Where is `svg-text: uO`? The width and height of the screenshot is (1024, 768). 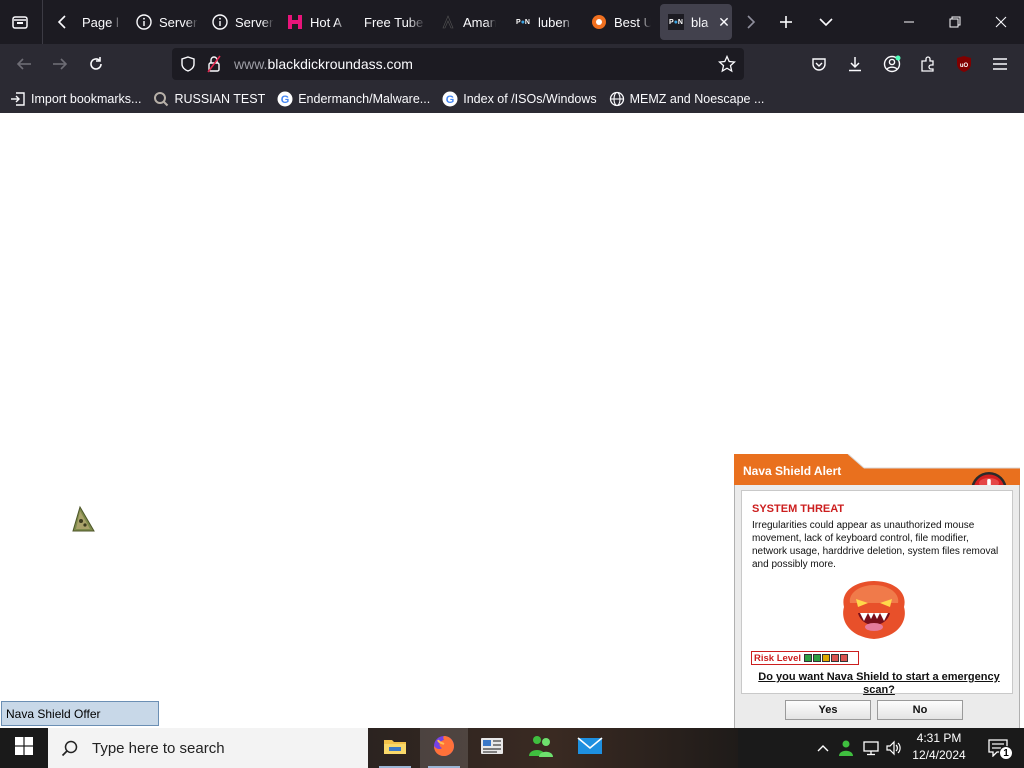 svg-text: uO is located at coordinates (964, 66).